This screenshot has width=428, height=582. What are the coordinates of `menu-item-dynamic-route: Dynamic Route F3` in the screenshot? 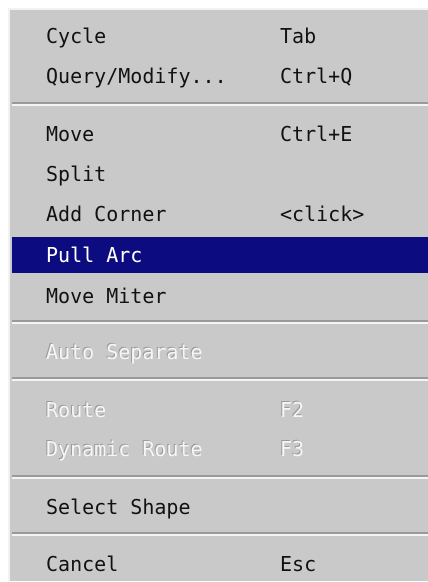 It's located at (220, 449).